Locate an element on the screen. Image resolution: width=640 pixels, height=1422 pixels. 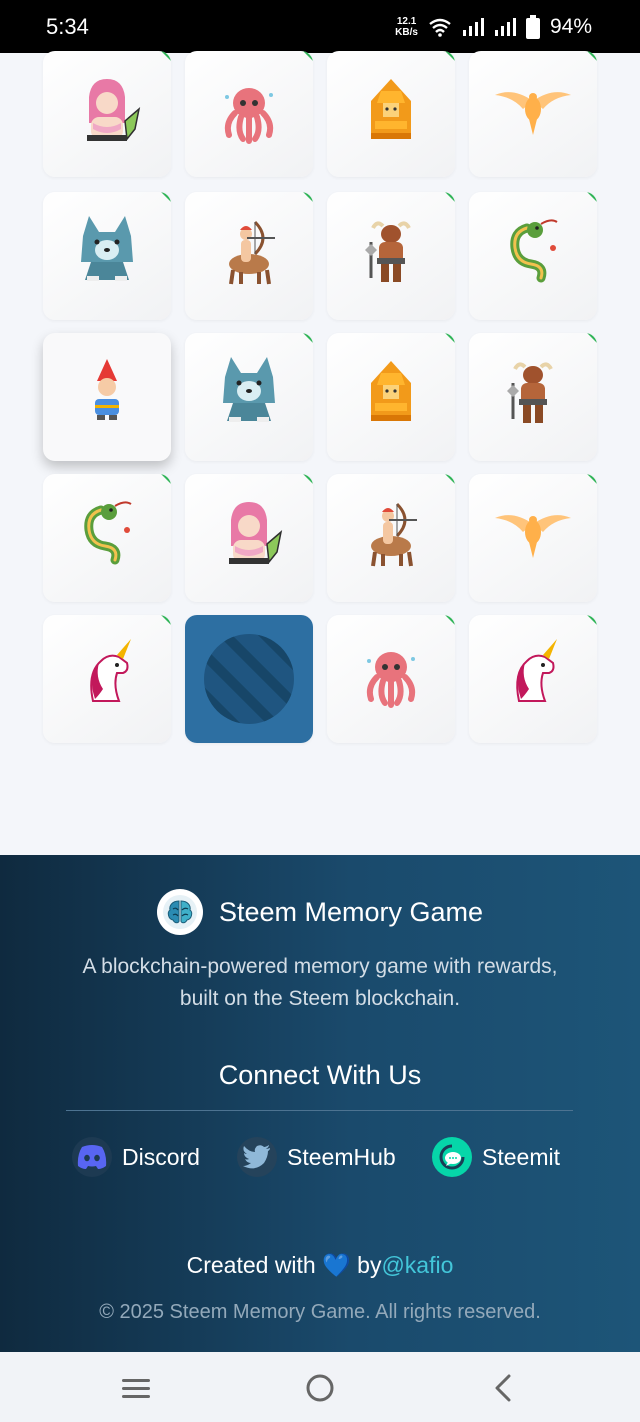
social-links: Discord SteemHub Steemit is located at coordinates (322, 1158).